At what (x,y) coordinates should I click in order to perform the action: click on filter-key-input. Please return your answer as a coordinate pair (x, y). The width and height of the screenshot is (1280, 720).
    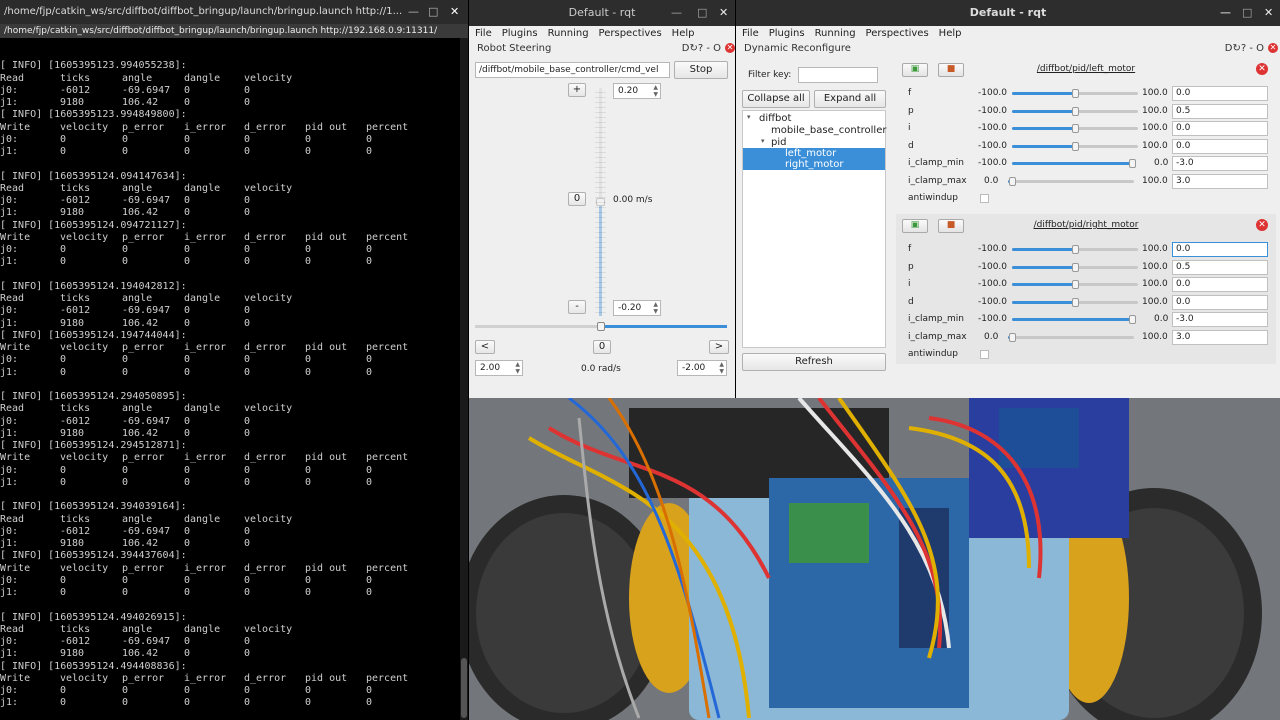
    Looking at the image, I should click on (838, 75).